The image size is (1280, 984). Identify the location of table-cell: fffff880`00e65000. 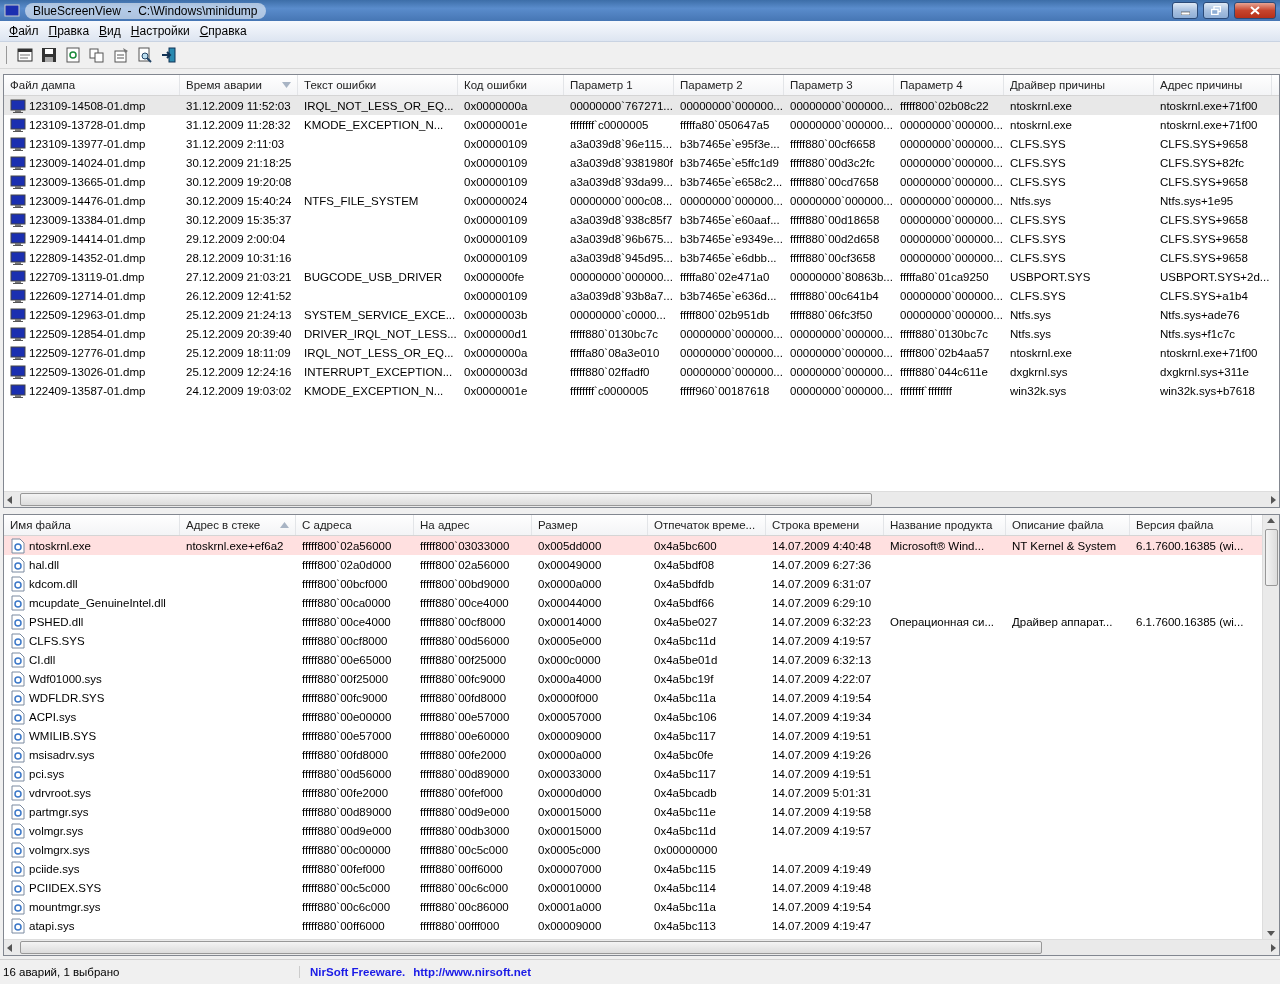
(347, 659).